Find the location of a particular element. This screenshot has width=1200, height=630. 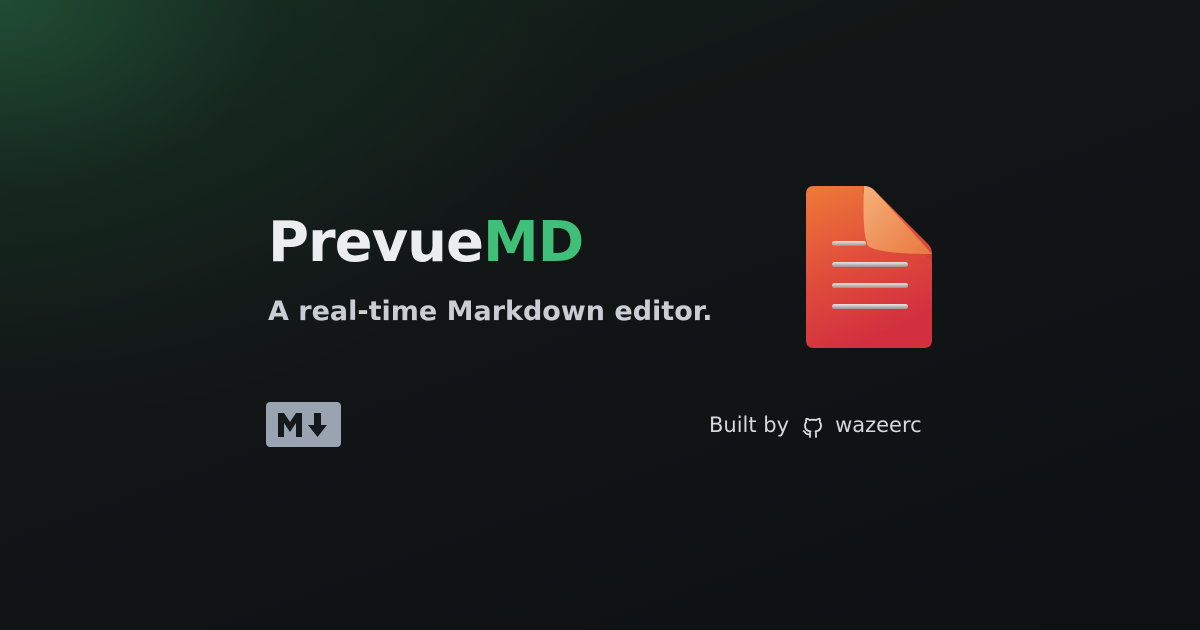

author-link: wazeerc is located at coordinates (878, 425).